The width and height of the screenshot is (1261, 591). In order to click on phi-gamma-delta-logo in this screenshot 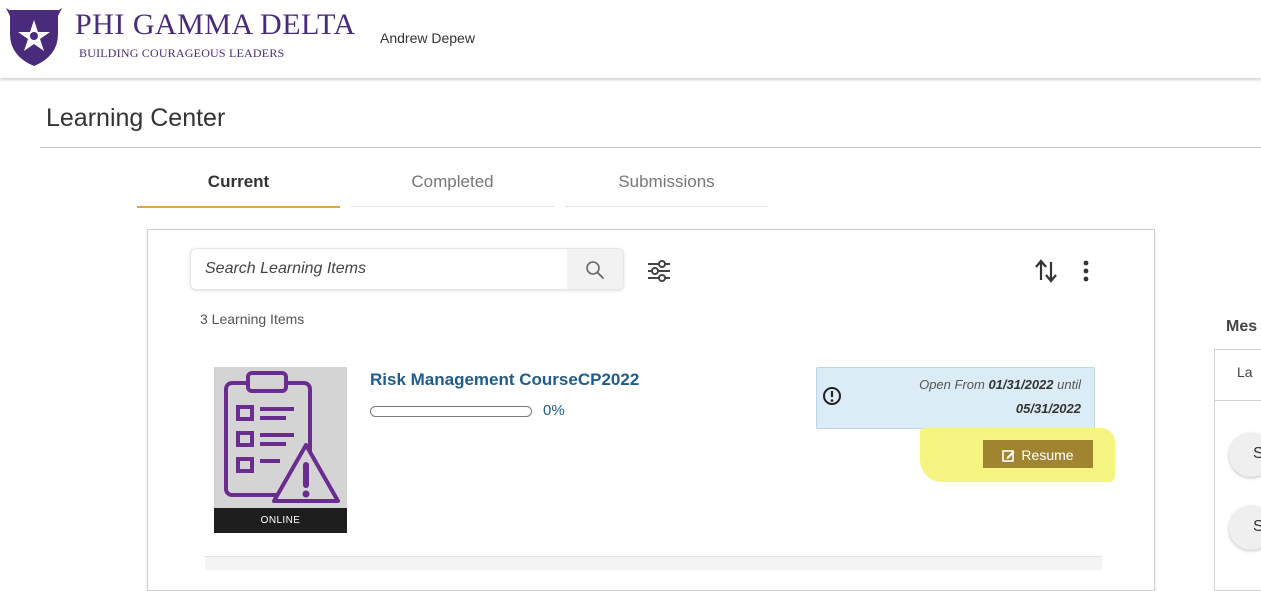, I will do `click(34, 36)`.